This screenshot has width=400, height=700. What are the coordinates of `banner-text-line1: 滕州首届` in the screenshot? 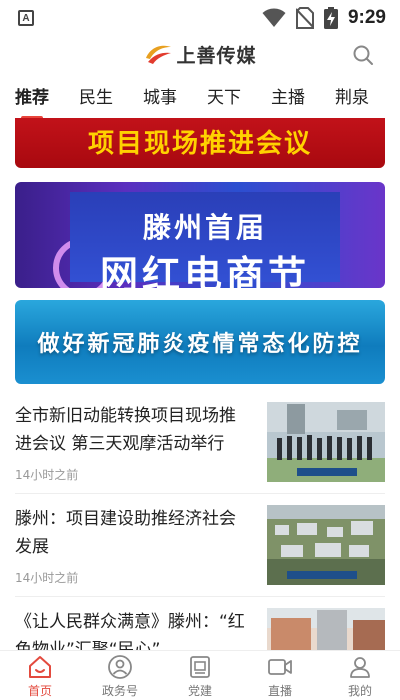 It's located at (204, 227).